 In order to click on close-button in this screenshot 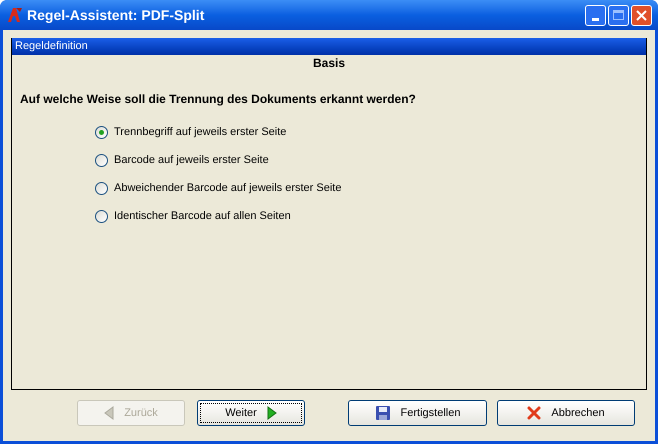, I will do `click(641, 15)`.